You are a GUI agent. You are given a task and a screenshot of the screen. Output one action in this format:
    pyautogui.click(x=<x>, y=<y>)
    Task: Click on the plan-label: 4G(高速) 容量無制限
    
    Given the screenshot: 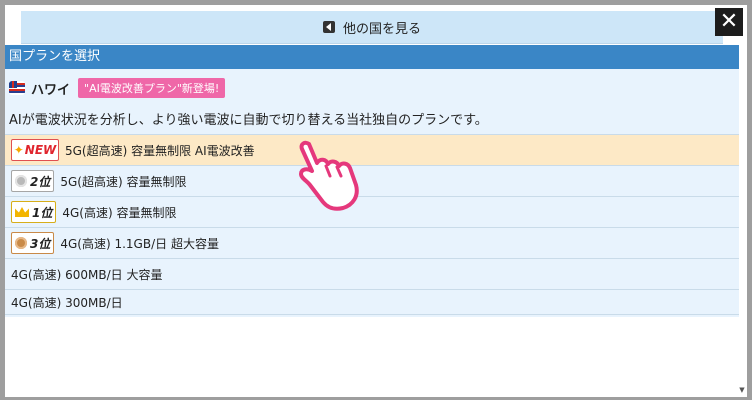 What is the action you would take?
    pyautogui.click(x=119, y=212)
    